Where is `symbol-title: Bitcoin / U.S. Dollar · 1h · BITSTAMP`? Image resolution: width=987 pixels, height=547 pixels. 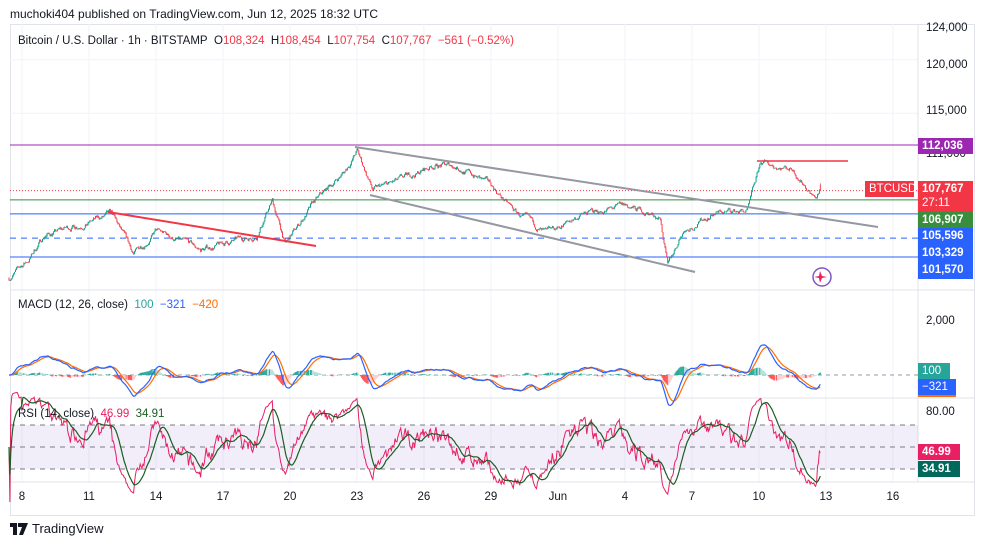 symbol-title: Bitcoin / U.S. Dollar · 1h · BITSTAMP is located at coordinates (113, 41).